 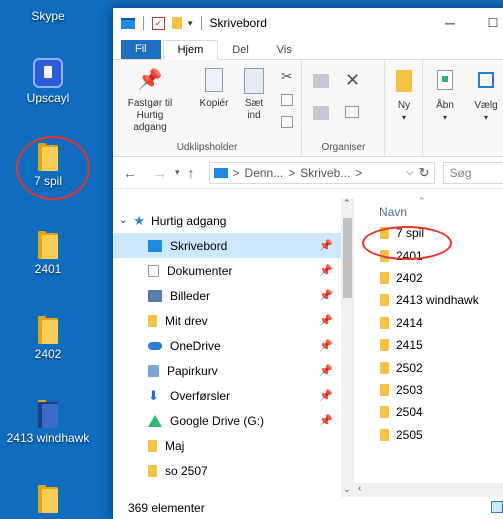 What do you see at coordinates (254, 103) in the screenshot?
I see `paste-label-line1: Sæt` at bounding box center [254, 103].